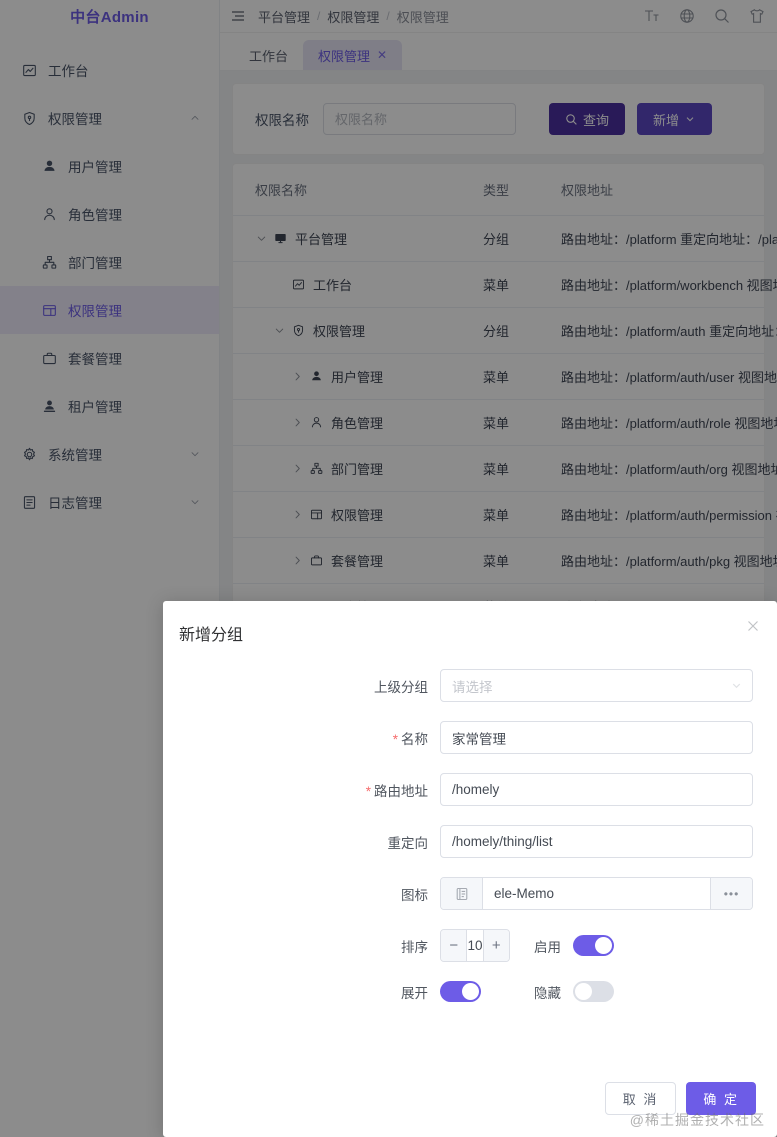 The height and width of the screenshot is (1137, 777). I want to click on stepper-plus-button: +, so click(495, 945).